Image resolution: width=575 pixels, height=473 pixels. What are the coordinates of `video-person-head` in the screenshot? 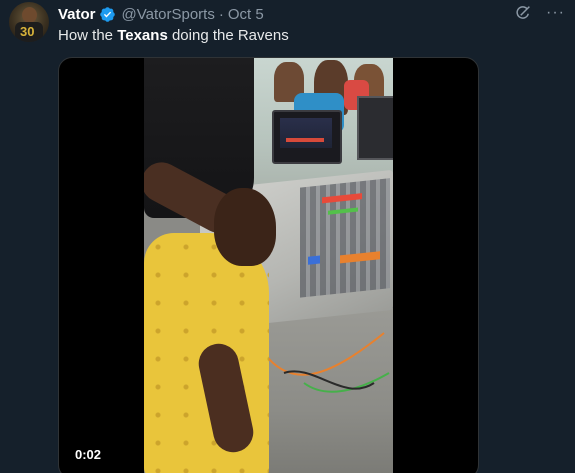 It's located at (245, 227).